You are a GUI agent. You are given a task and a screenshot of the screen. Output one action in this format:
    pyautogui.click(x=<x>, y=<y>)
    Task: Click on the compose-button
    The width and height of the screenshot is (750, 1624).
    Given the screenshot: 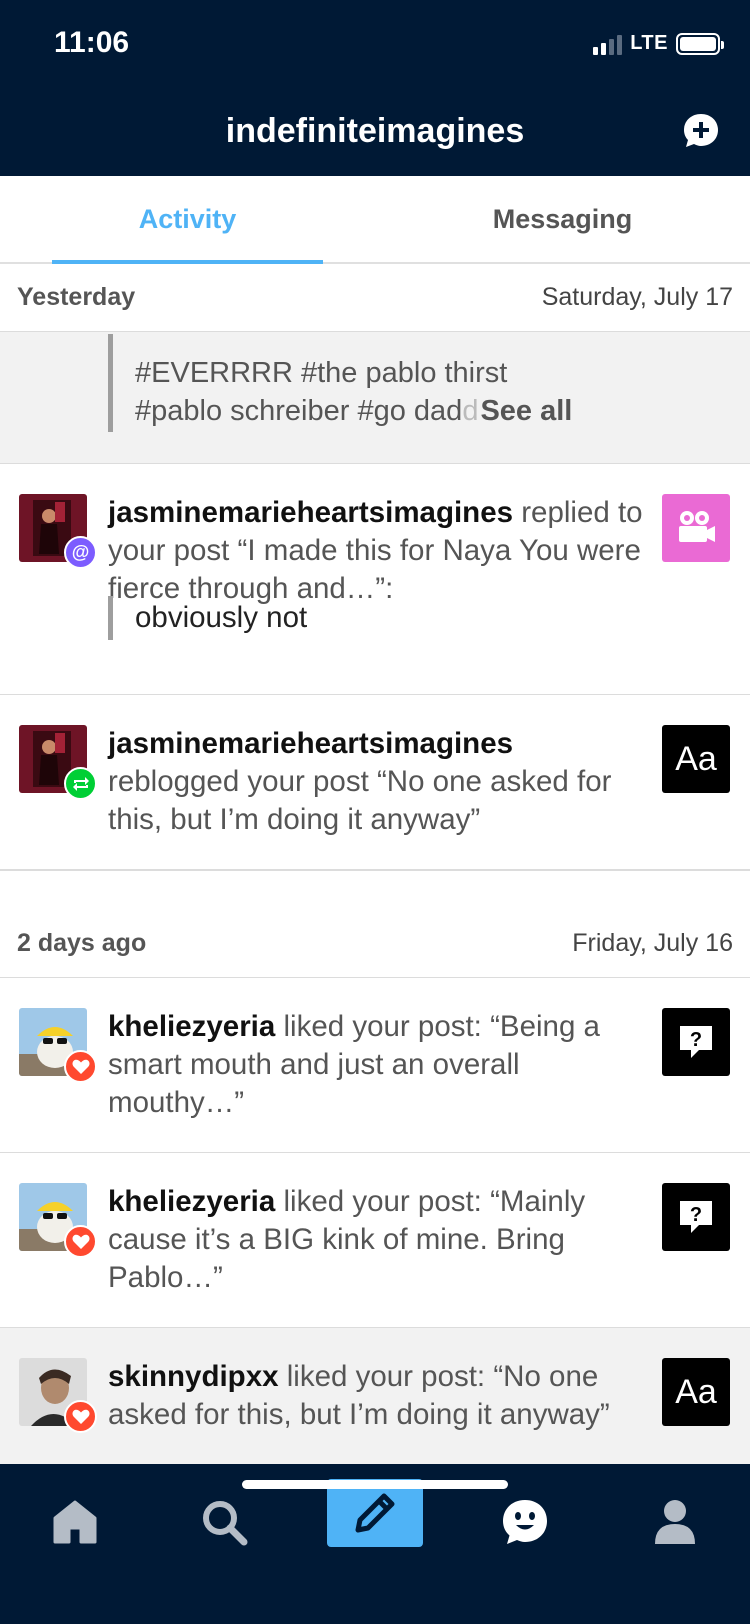 What is the action you would take?
    pyautogui.click(x=375, y=1513)
    